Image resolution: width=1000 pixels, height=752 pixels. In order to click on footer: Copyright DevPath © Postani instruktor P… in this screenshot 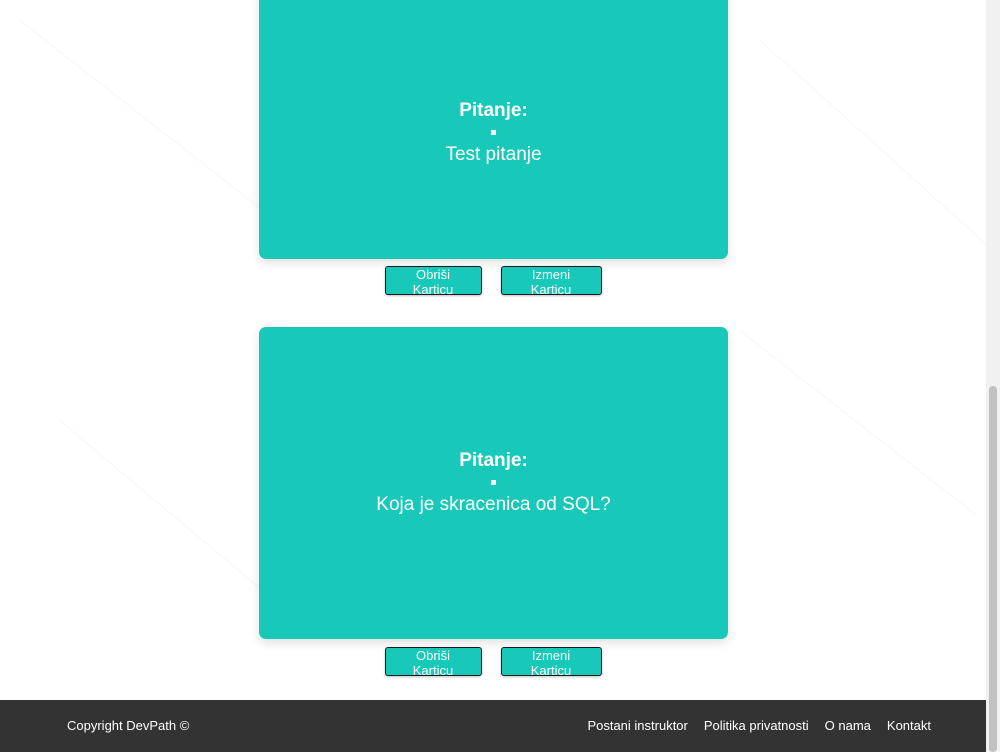, I will do `click(493, 726)`.